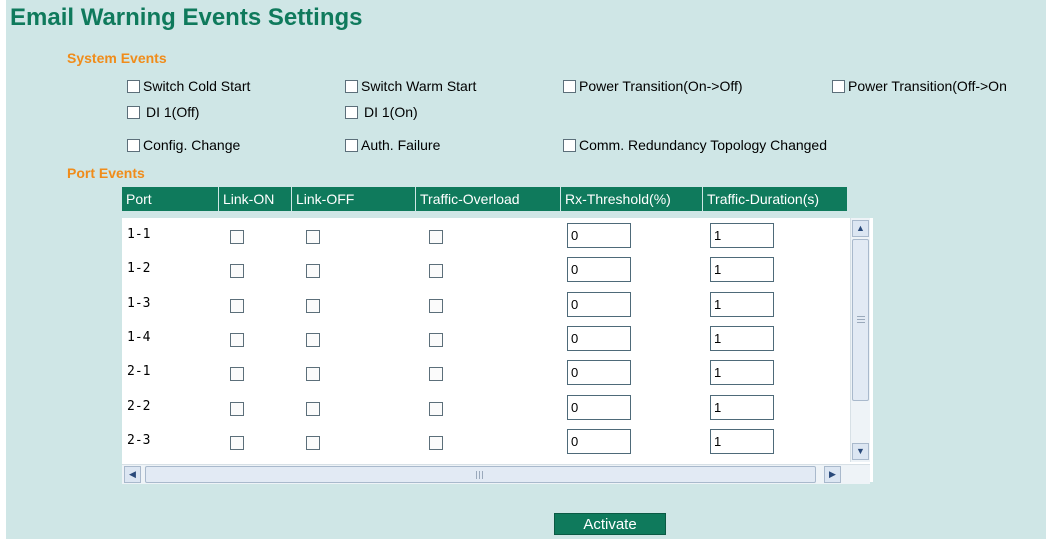 The width and height of the screenshot is (1046, 539). I want to click on table-row: 2-2 0 1, so click(483, 407).